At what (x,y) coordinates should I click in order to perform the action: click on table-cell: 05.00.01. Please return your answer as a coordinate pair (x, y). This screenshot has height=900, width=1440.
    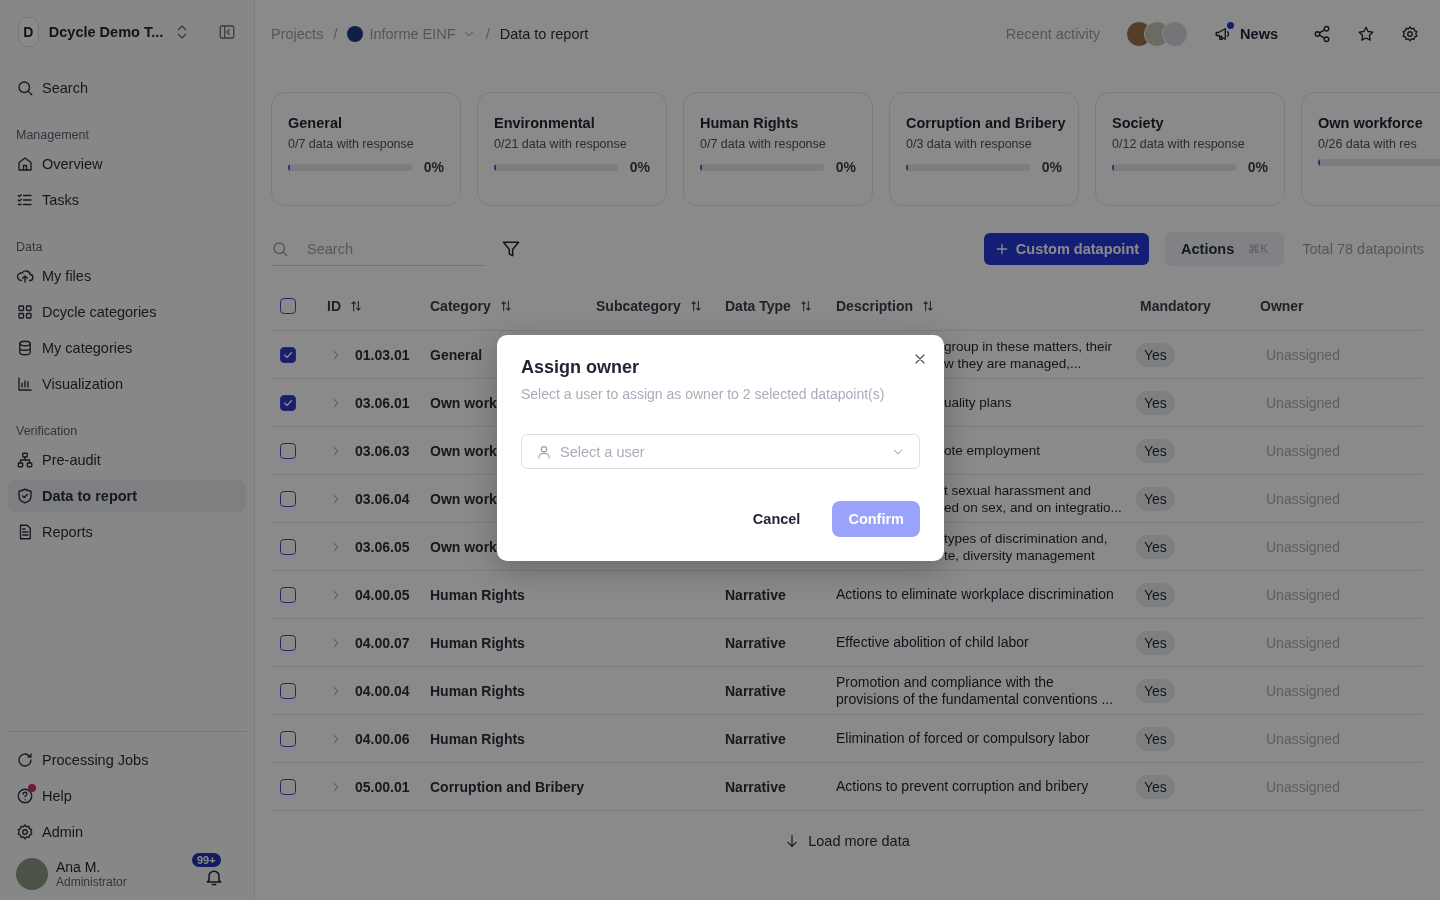
    Looking at the image, I should click on (382, 786).